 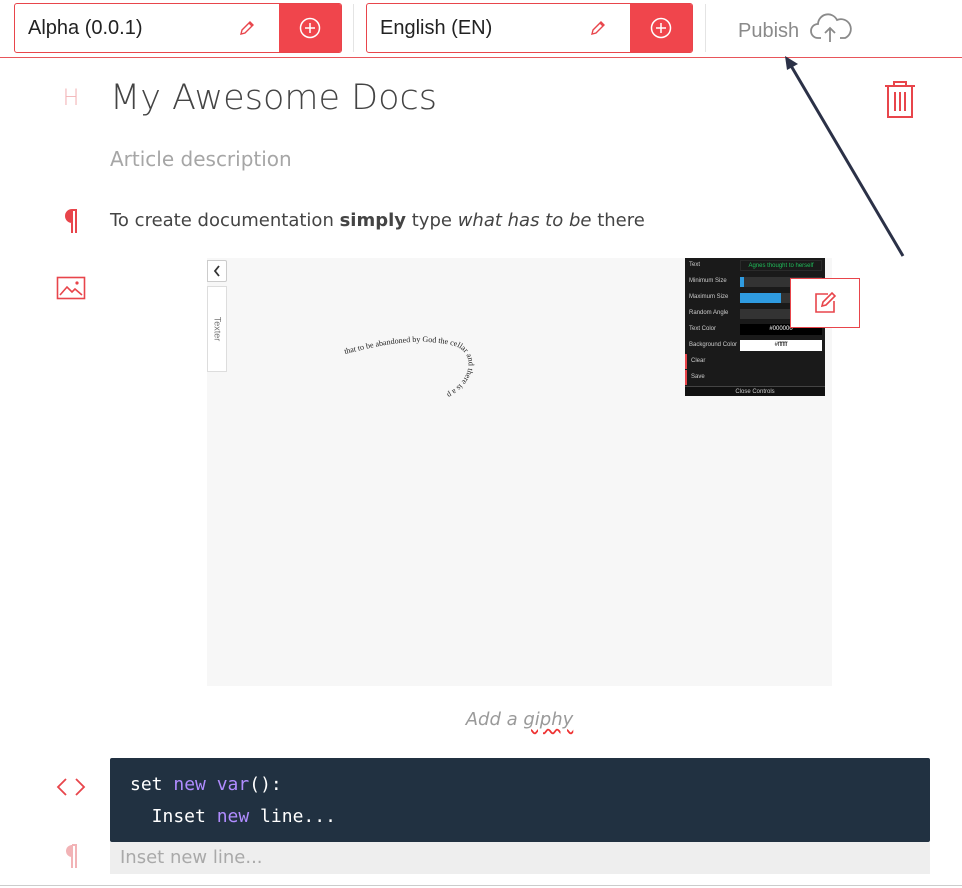 What do you see at coordinates (206, 784) in the screenshot?
I see `code-line: set new var():` at bounding box center [206, 784].